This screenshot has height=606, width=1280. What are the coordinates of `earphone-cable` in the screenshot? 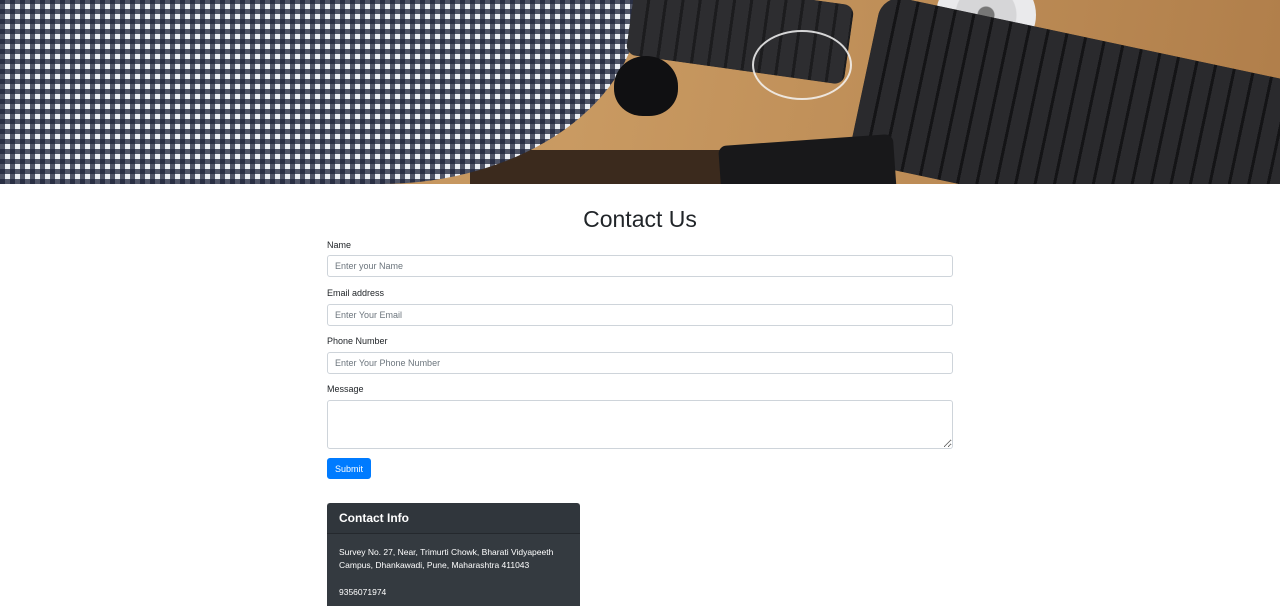 It's located at (802, 65).